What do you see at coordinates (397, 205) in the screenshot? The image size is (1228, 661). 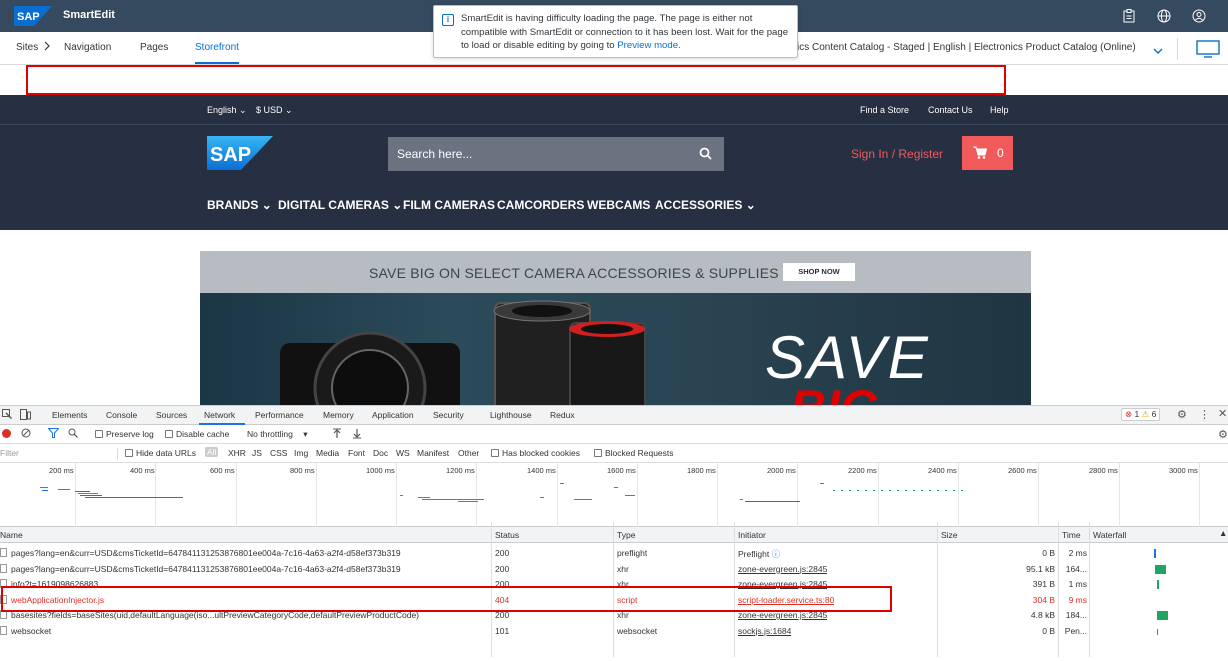 I see `chevron-down-icon: ⌄` at bounding box center [397, 205].